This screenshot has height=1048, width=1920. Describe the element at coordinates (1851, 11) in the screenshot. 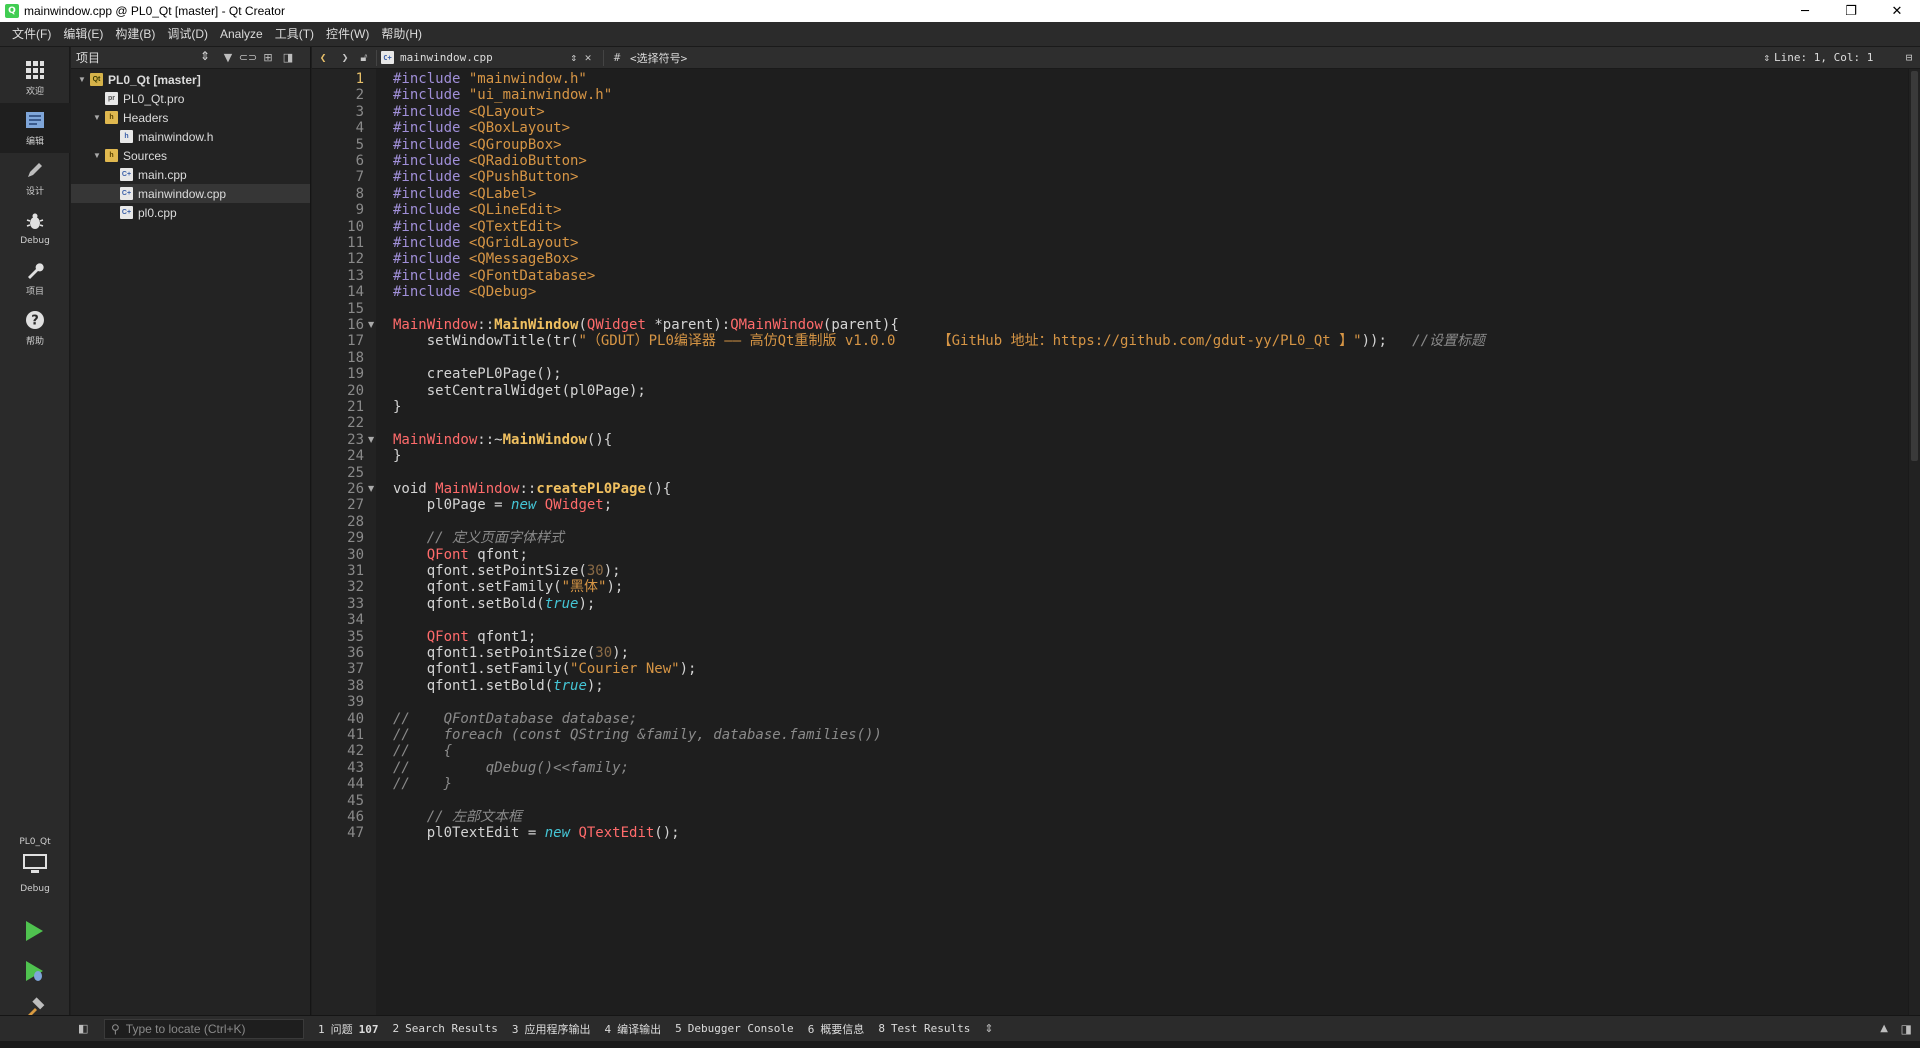

I see `restore-button: ❐` at that location.